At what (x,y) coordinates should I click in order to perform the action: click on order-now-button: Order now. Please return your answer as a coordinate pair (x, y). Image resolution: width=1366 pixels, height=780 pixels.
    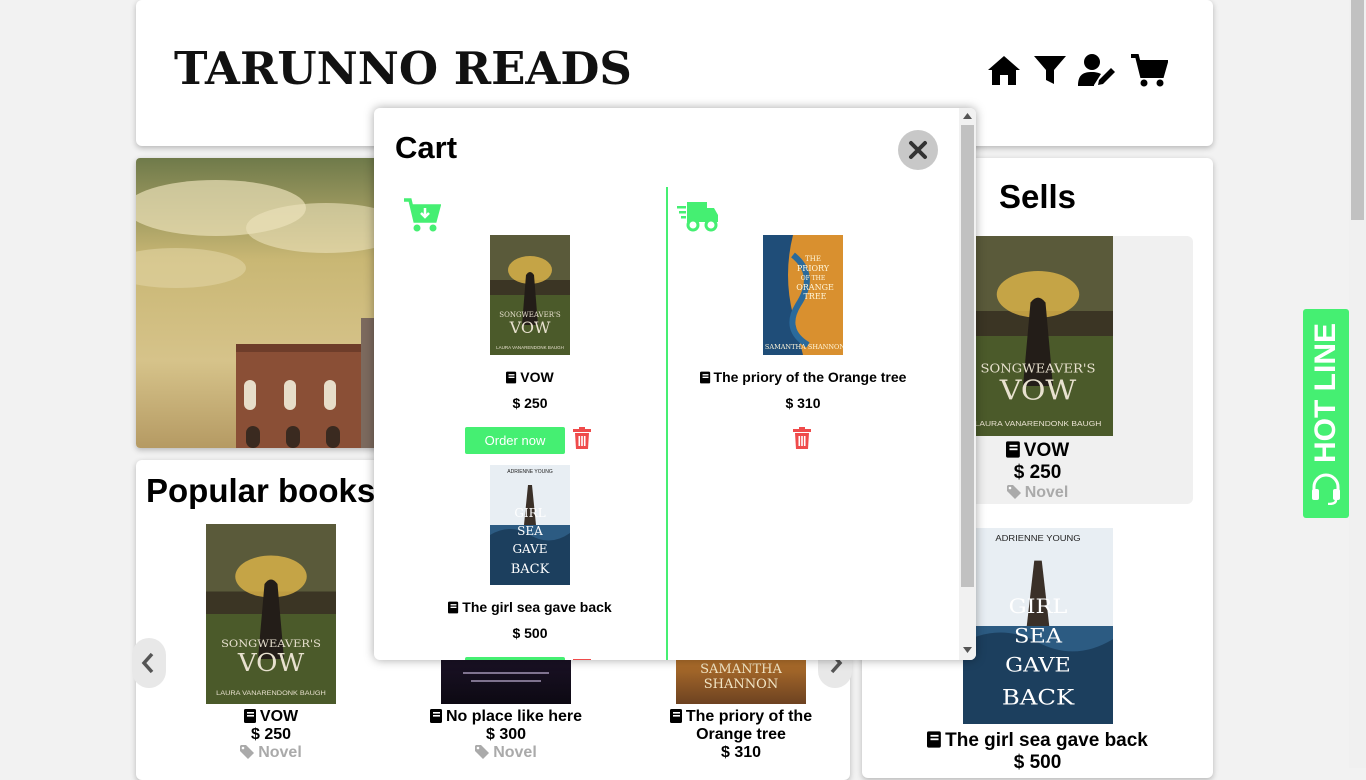
    Looking at the image, I should click on (515, 440).